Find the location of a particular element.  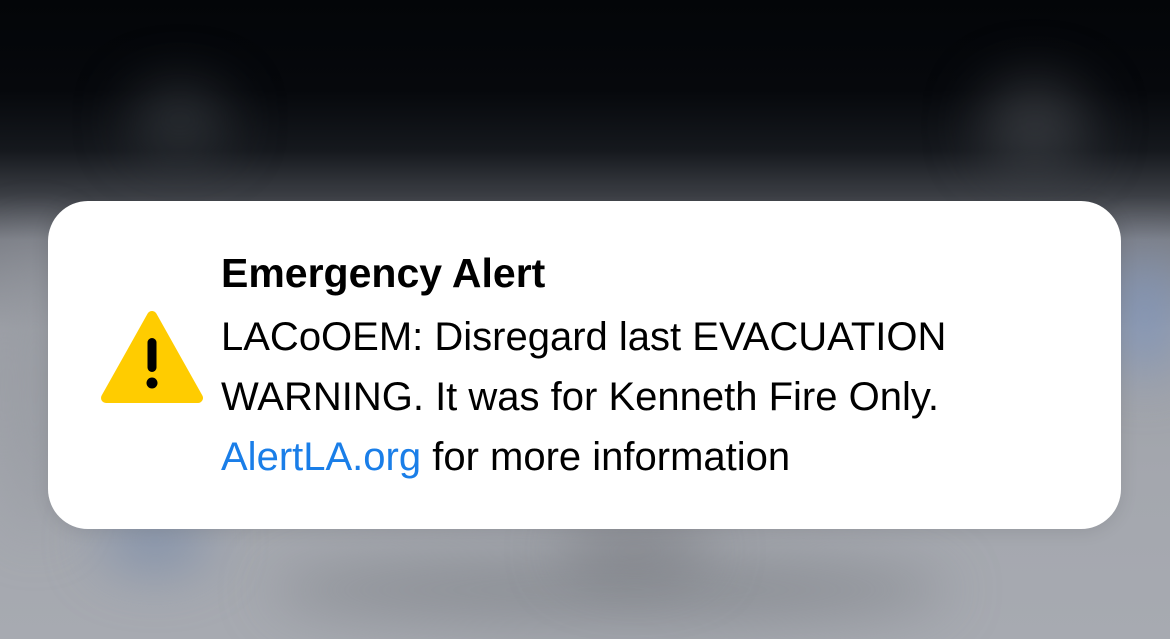

alert-message-line: WARNING. It was for Kenneth Fire Only. is located at coordinates (580, 397).